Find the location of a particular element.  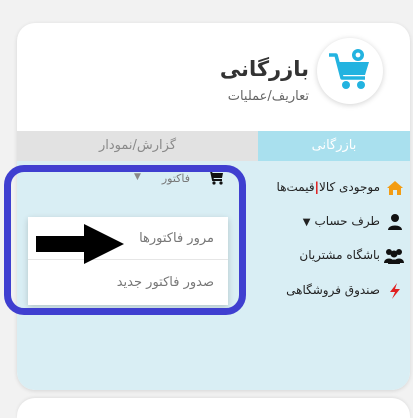

prices-label: قیمت‌ها is located at coordinates (295, 187).